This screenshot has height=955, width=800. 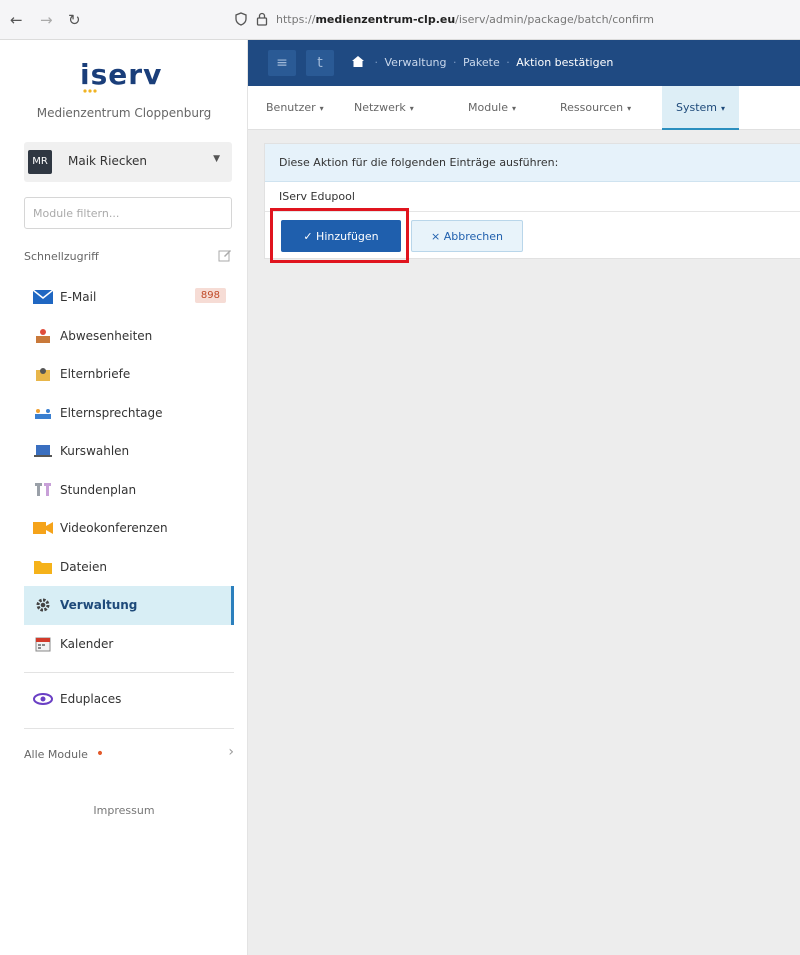 I want to click on sidebar-item-course-choices: Kurswahlen, so click(x=129, y=451).